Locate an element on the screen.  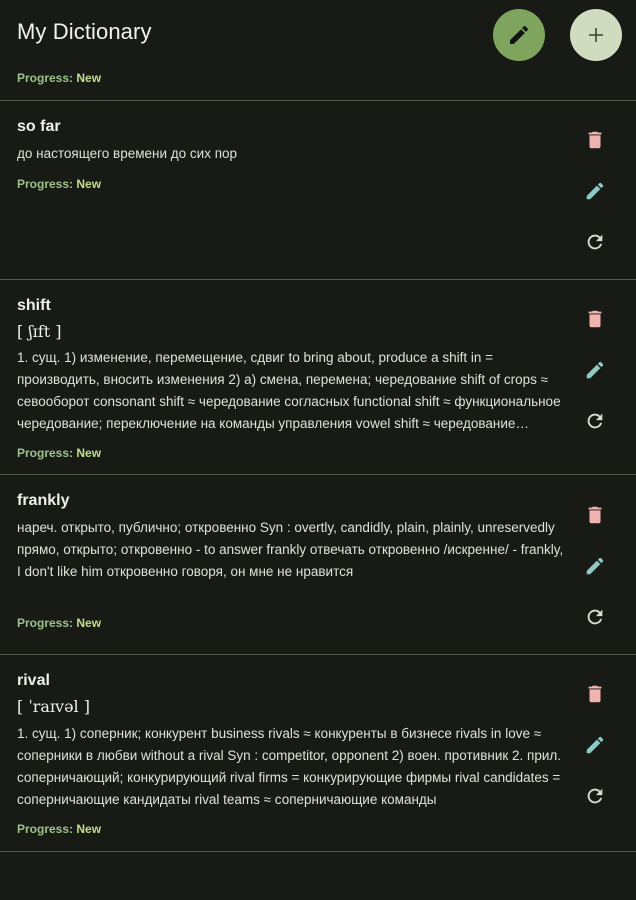
plus-icon is located at coordinates (596, 35).